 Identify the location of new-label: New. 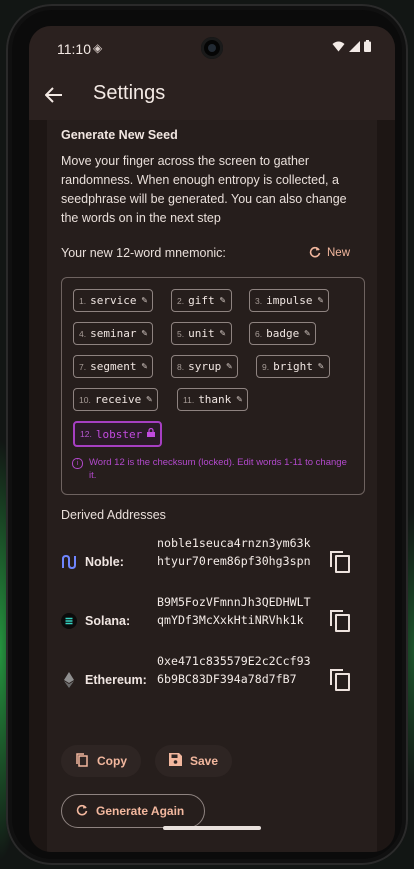
(339, 253).